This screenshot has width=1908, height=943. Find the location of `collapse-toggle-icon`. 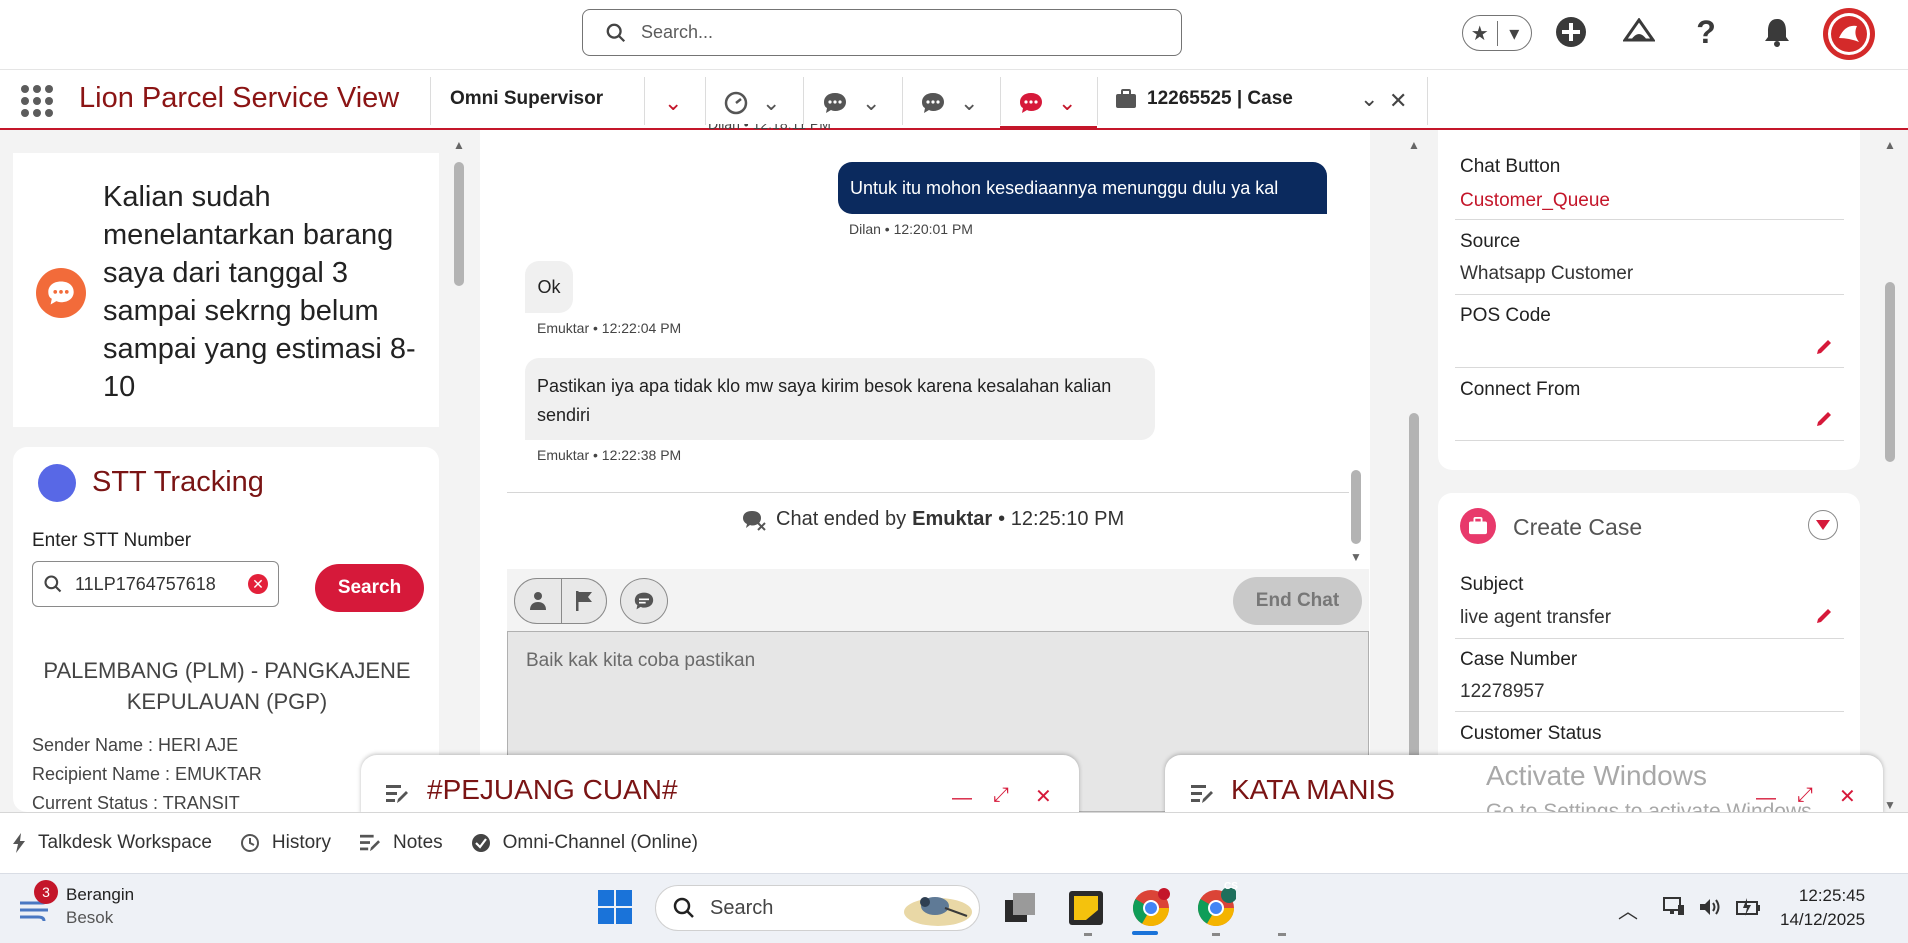

collapse-toggle-icon is located at coordinates (1823, 525).